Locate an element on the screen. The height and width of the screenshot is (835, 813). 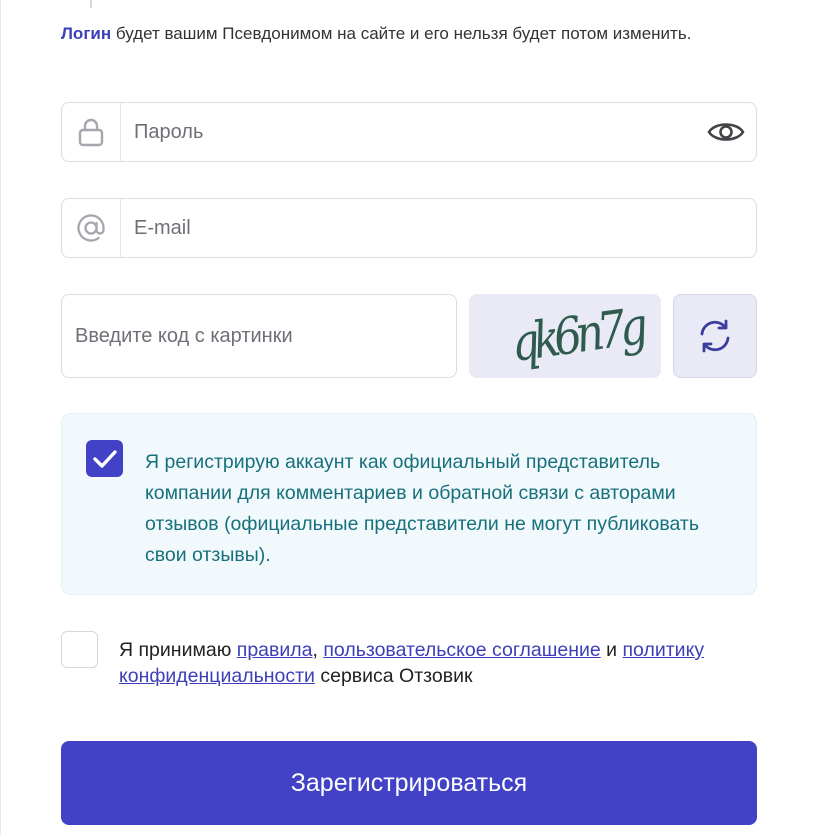
rules-link: правила is located at coordinates (275, 650).